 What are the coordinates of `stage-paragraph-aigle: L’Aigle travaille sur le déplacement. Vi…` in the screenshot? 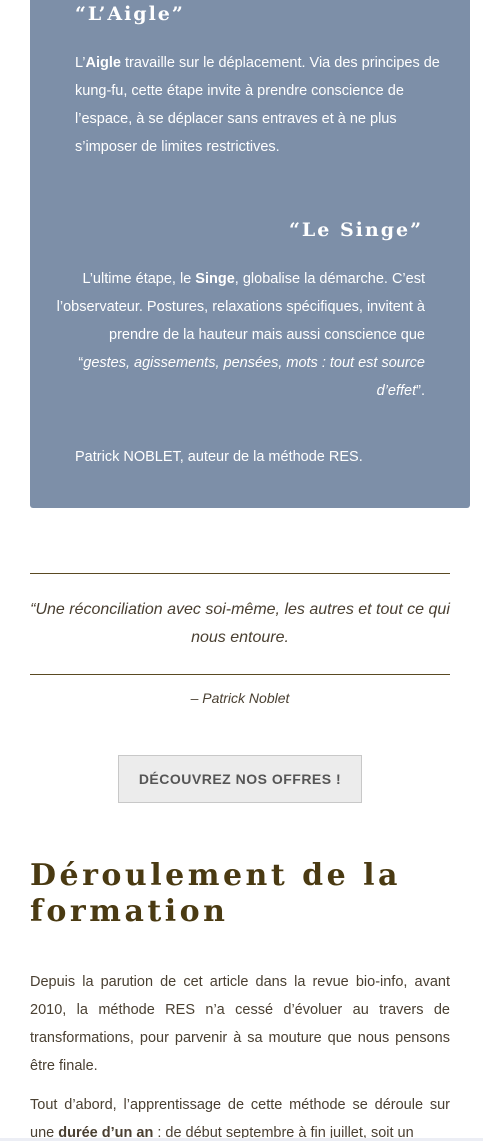 It's located at (257, 105).